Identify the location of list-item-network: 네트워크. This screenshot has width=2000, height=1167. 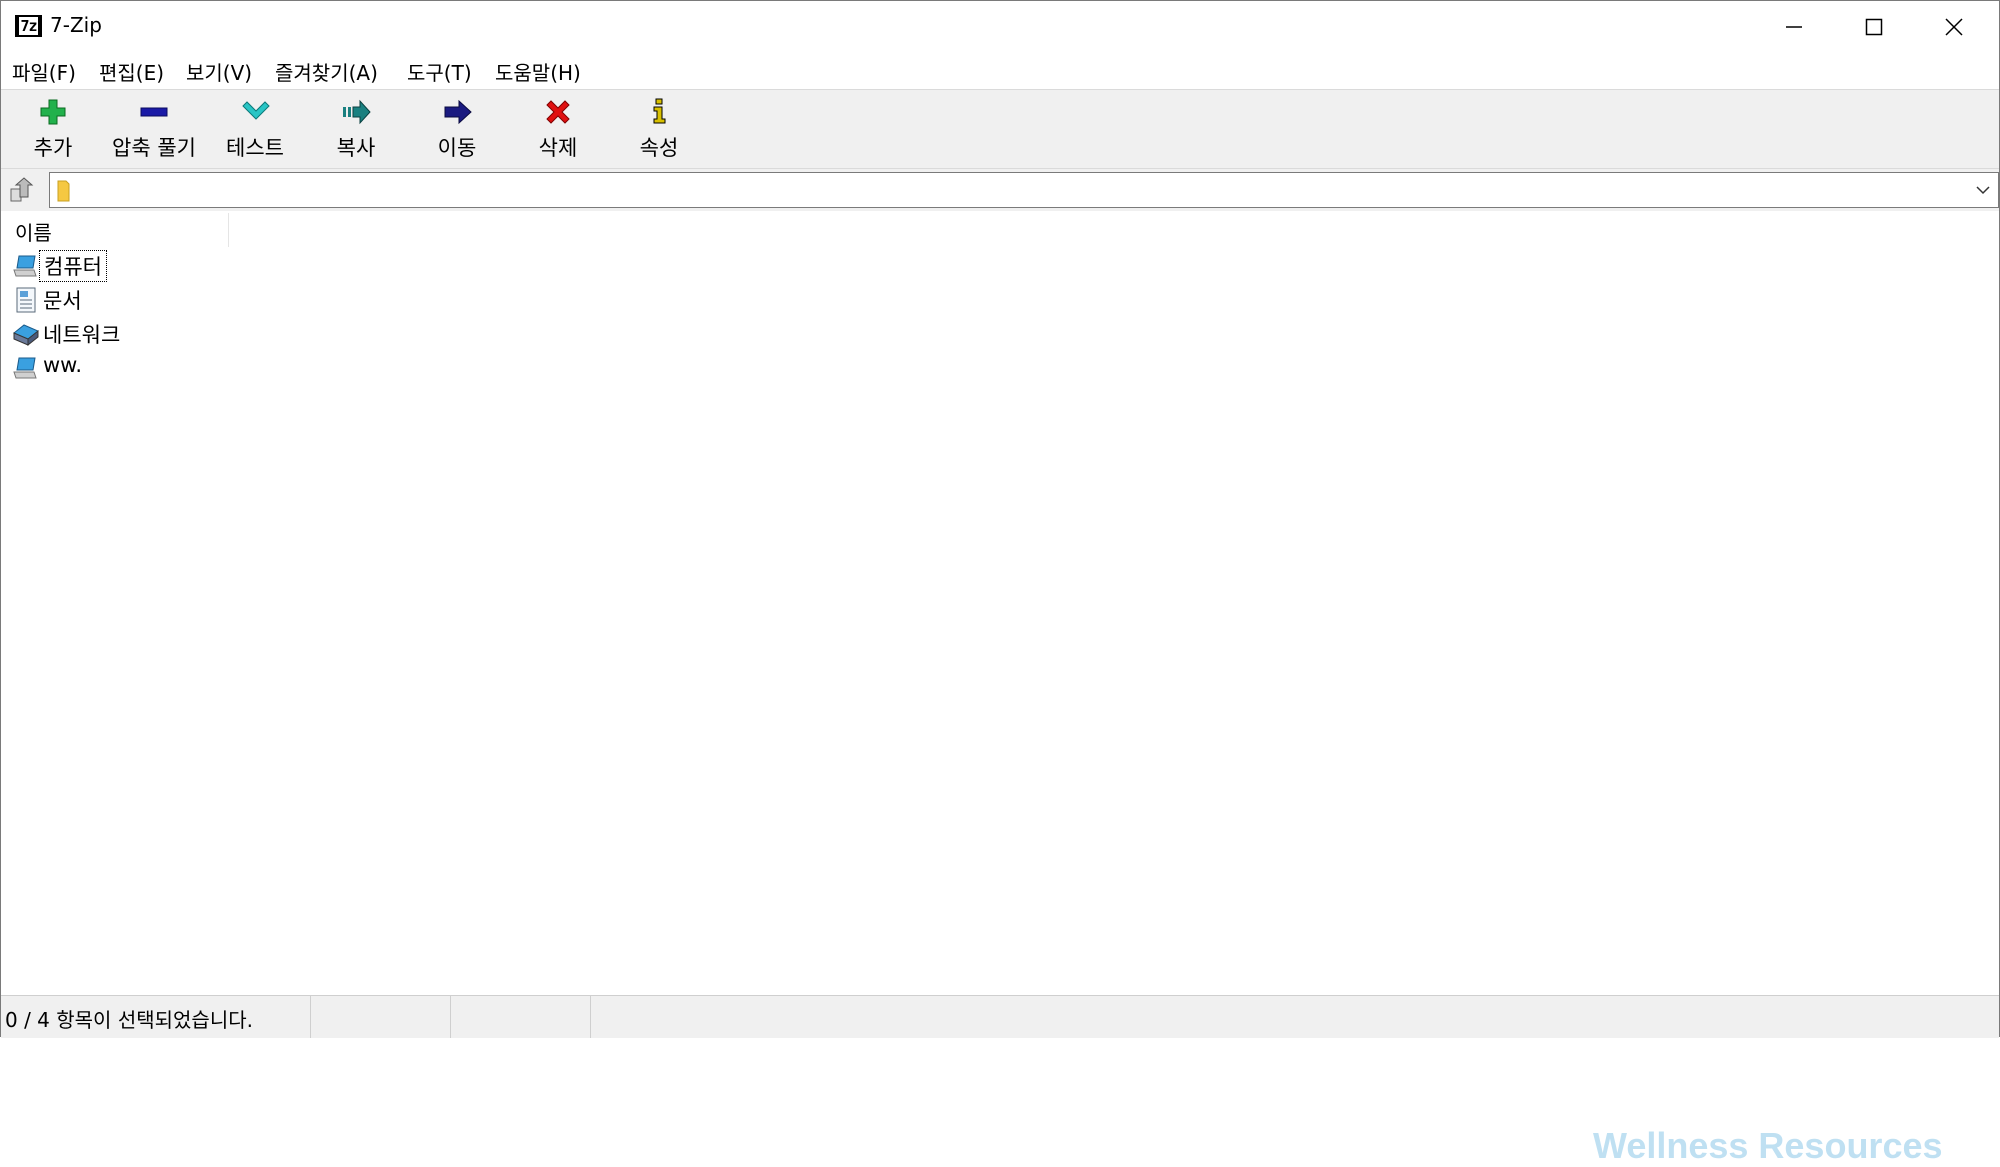
(161, 333).